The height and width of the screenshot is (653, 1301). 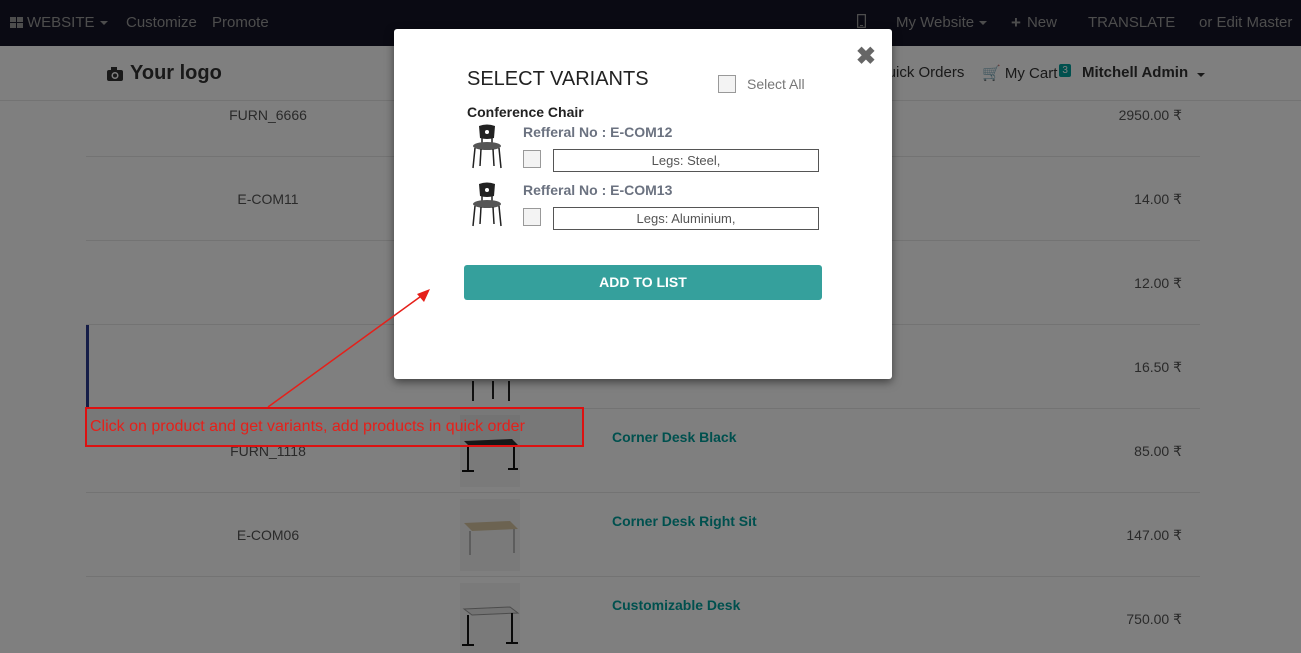 I want to click on dialog-title: SELECT VARIANTS, so click(x=558, y=79).